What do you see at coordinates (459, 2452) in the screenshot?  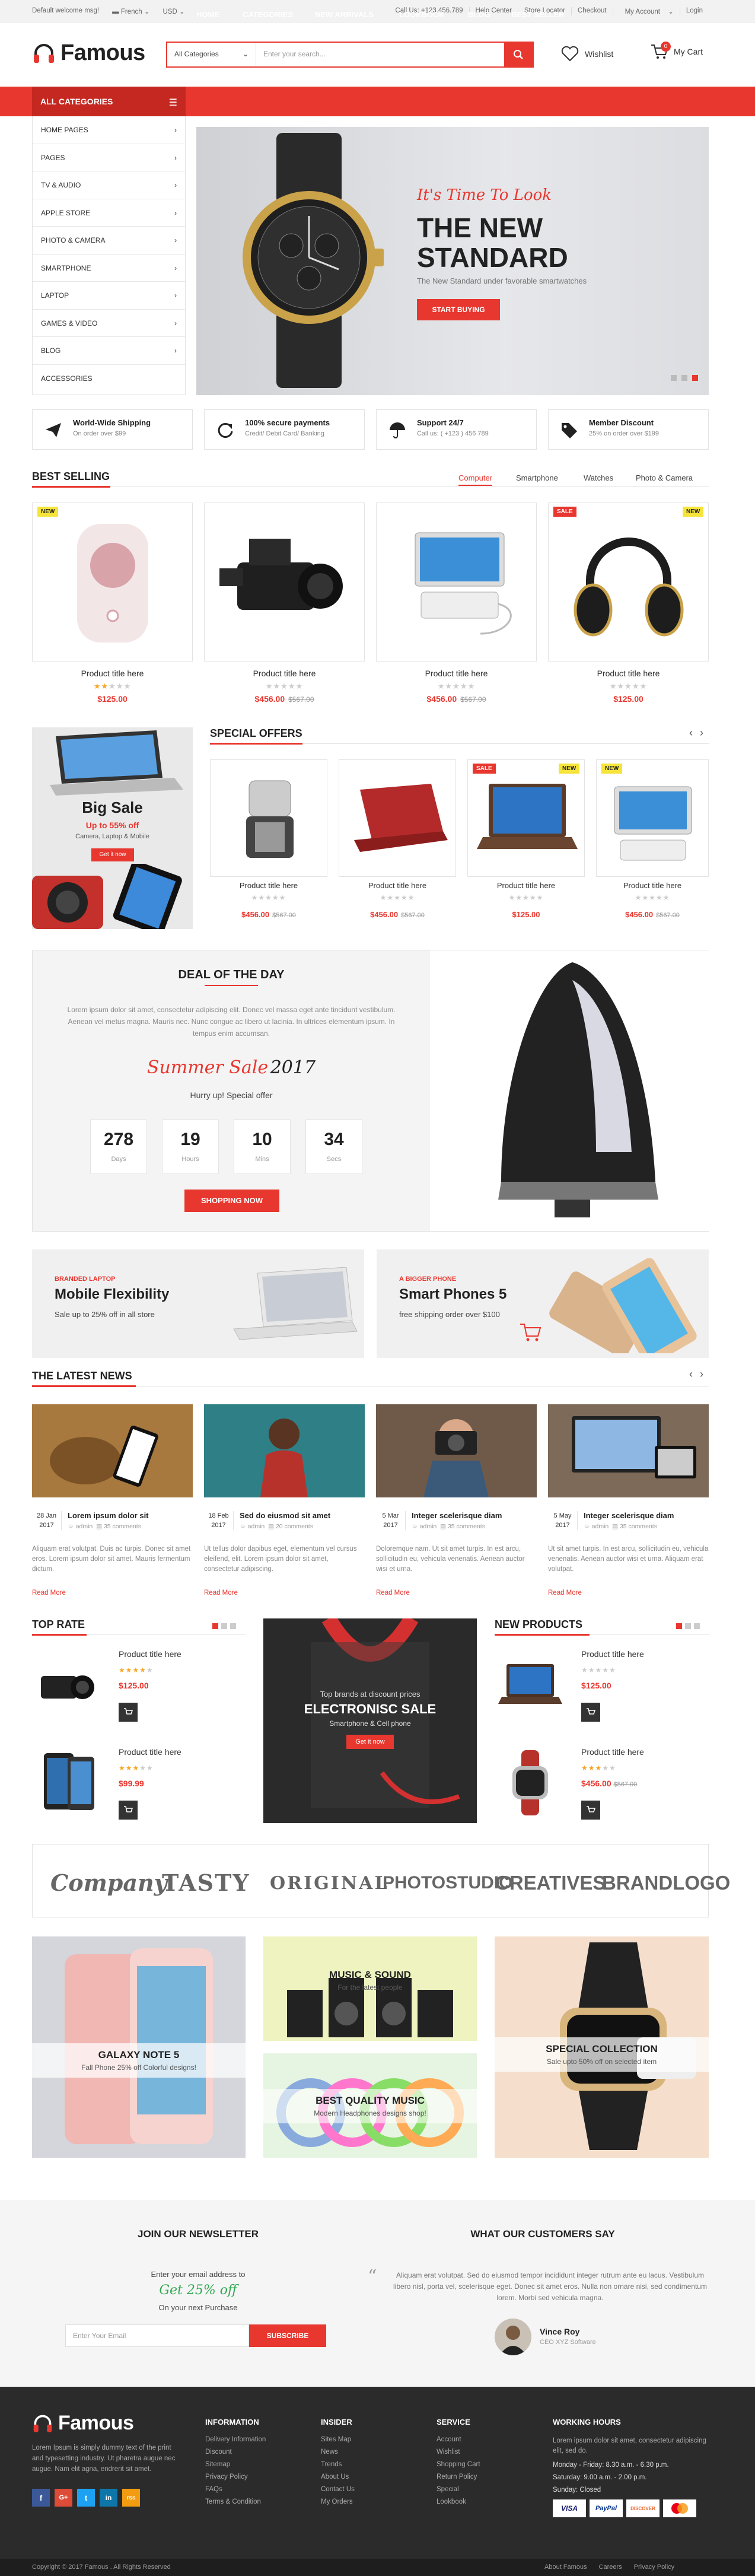 I see `footer-link: Wishlist` at bounding box center [459, 2452].